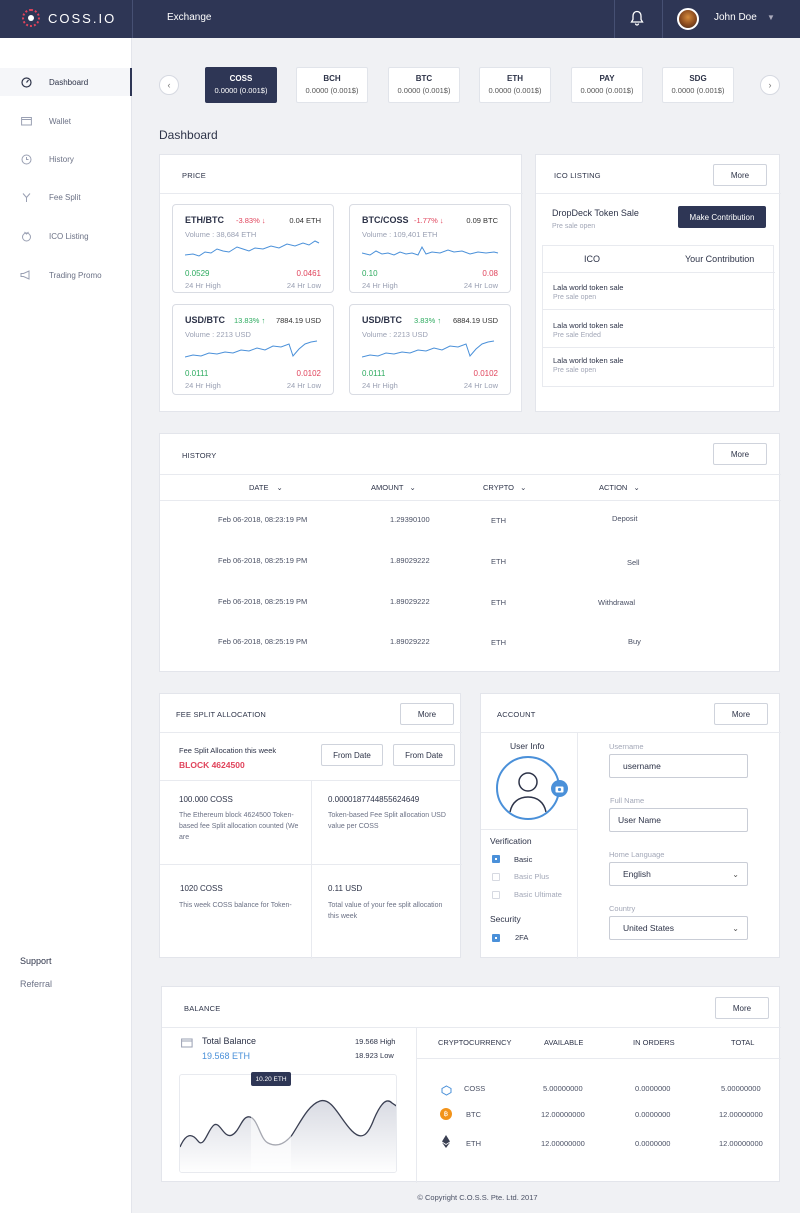 The image size is (800, 1213). What do you see at coordinates (678, 928) in the screenshot?
I see `country-select: United States ⌄` at bounding box center [678, 928].